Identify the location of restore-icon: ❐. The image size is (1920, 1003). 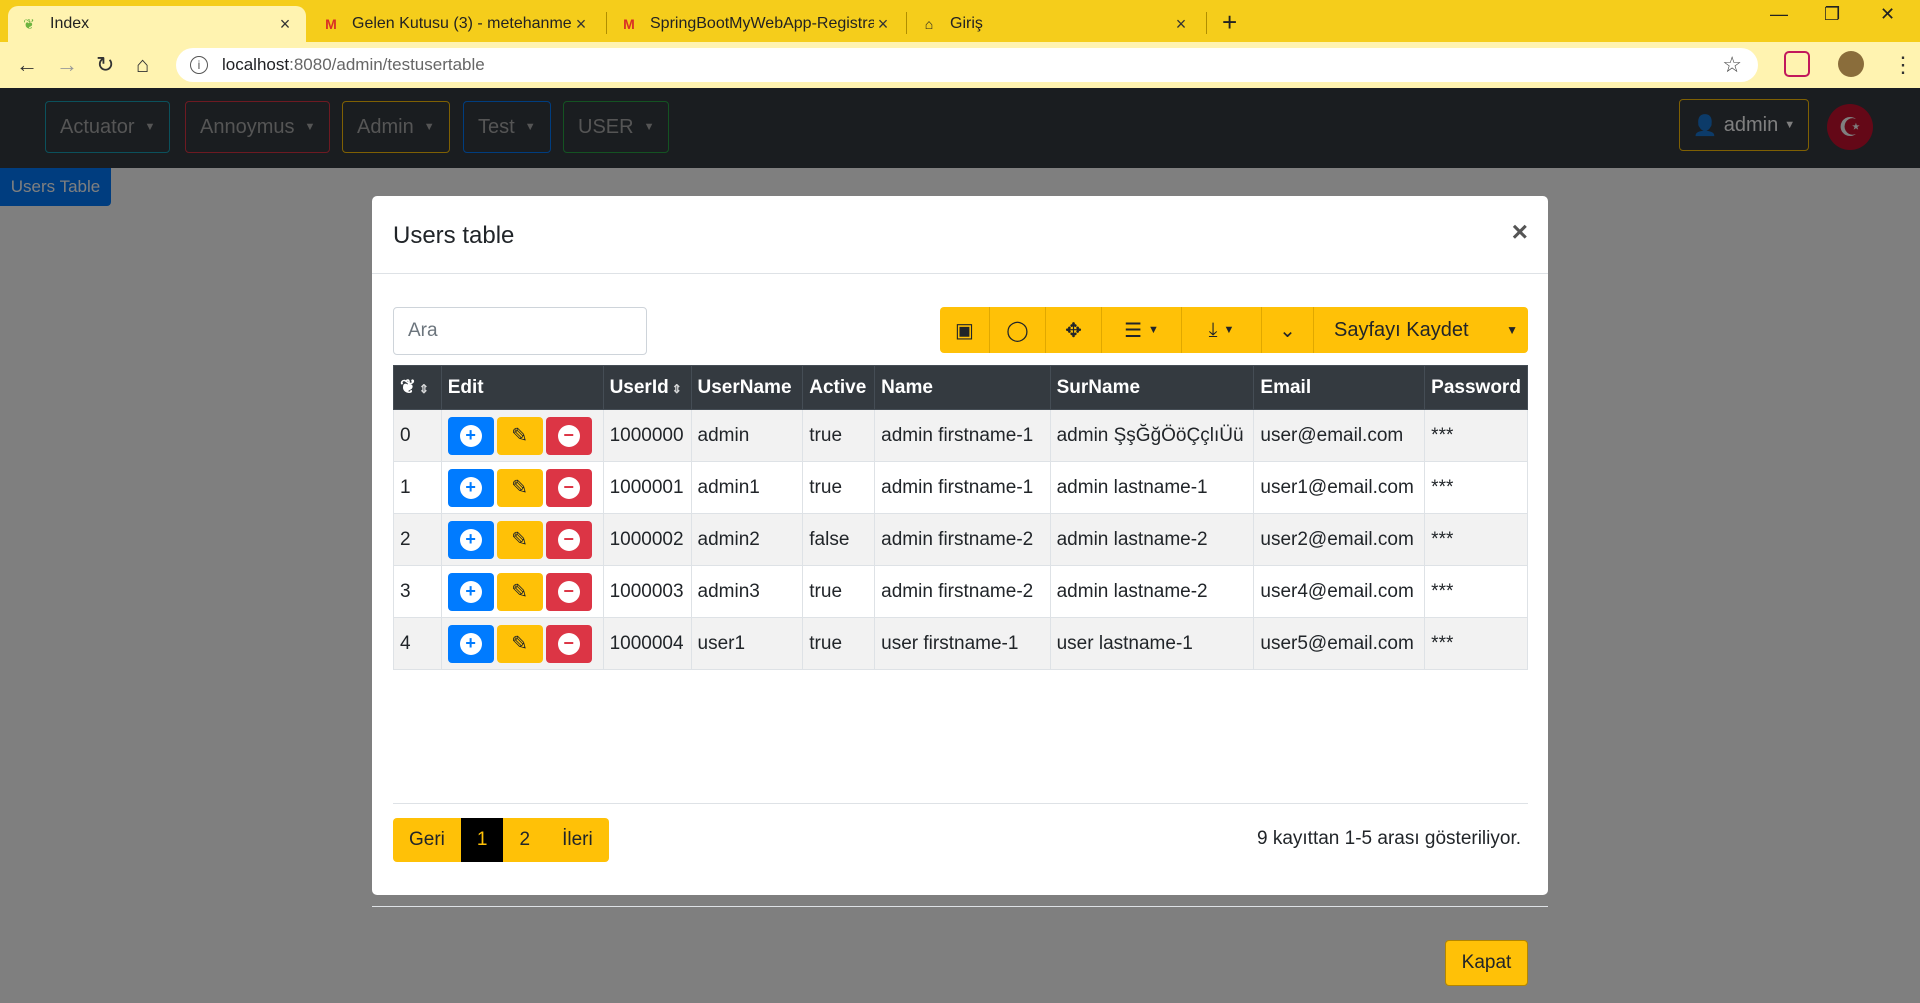
(1832, 14).